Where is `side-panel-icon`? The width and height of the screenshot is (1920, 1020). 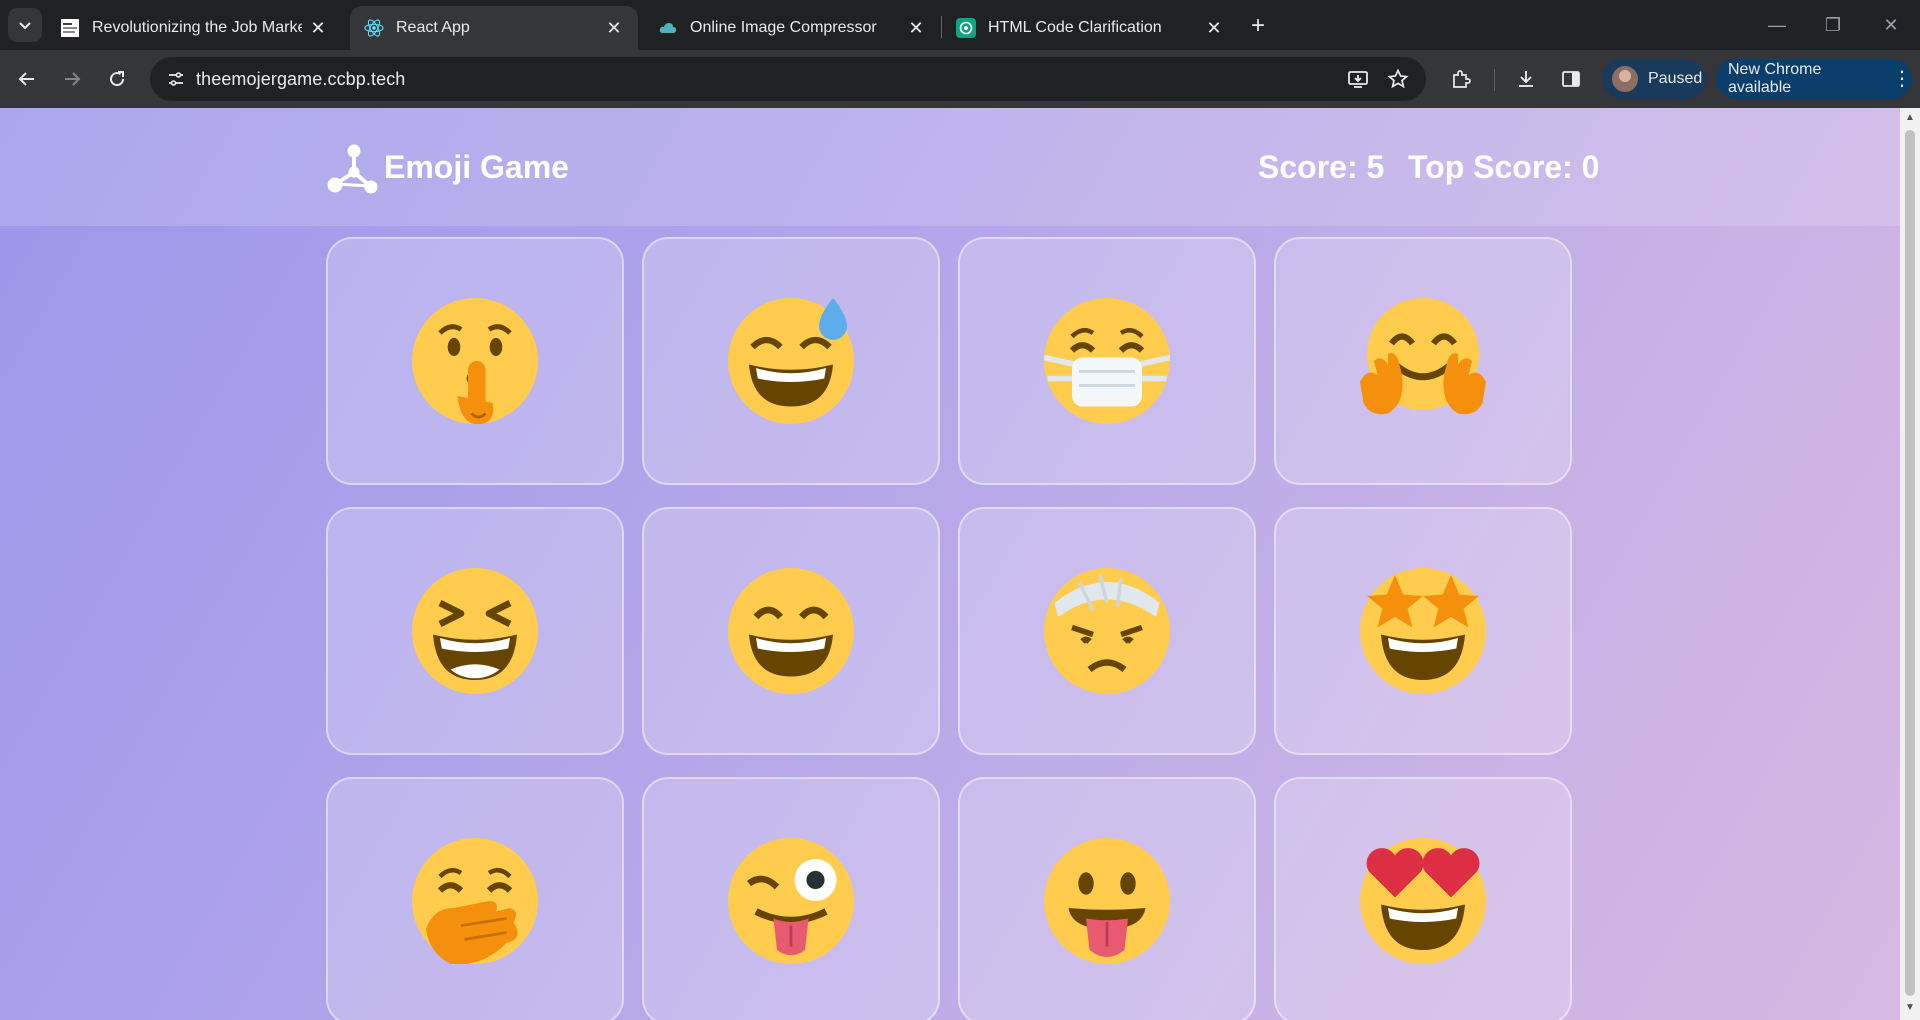 side-panel-icon is located at coordinates (1571, 79).